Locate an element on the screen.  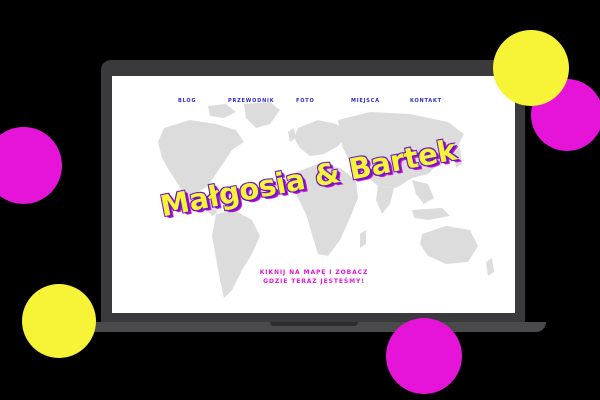
magenta-dot-left is located at coordinates (31, 165).